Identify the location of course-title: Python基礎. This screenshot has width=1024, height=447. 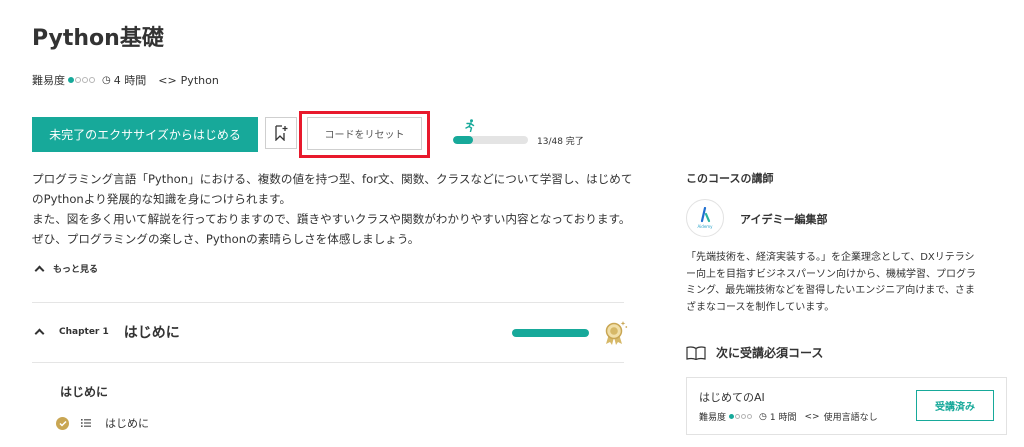
(98, 38).